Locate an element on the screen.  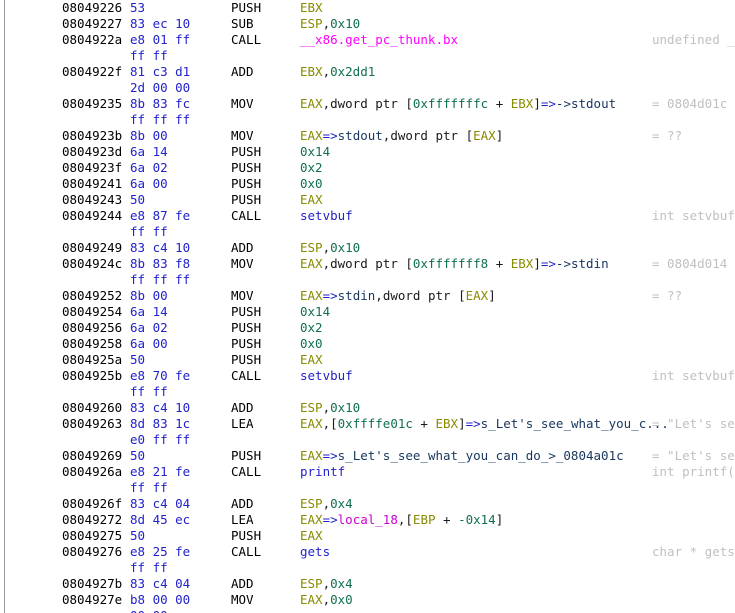
instruction-operands: EAX is located at coordinates (311, 360).